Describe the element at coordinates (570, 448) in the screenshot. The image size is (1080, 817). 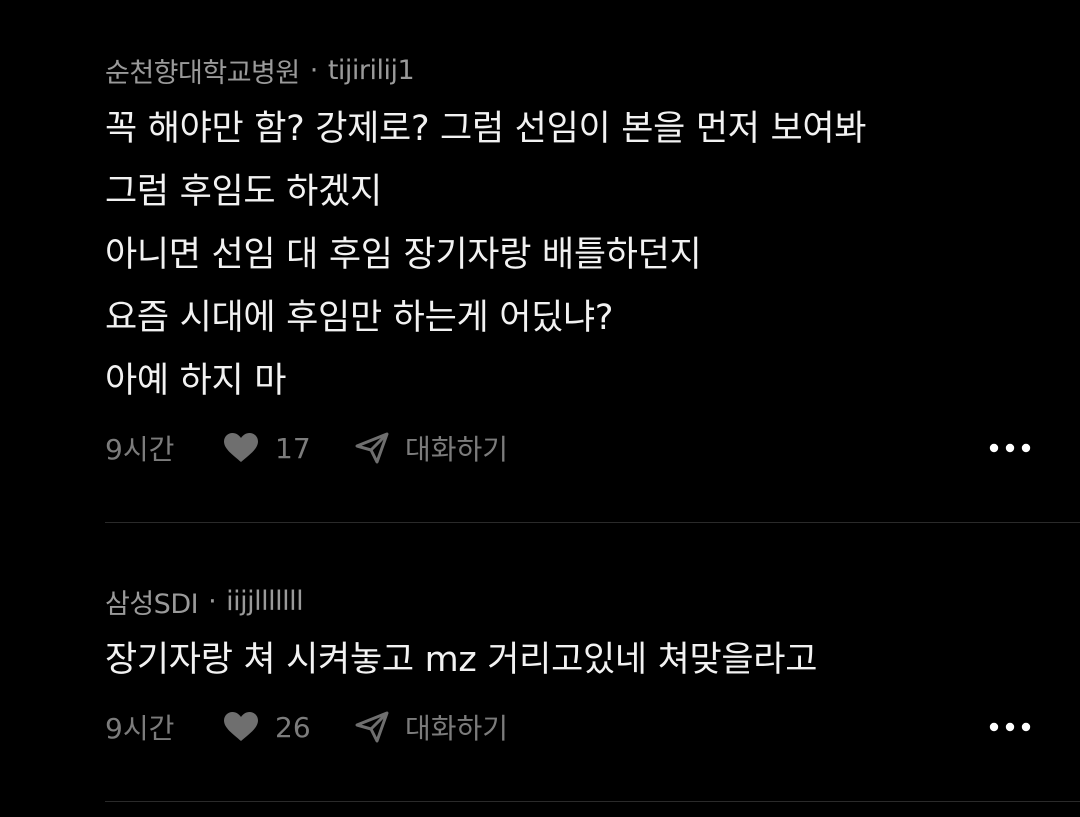
I see `comment-actions: 9시간 17 대화하기` at that location.